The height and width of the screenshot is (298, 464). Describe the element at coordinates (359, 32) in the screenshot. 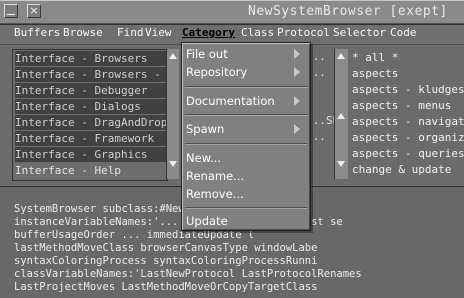

I see `menu-selector: Selector` at that location.